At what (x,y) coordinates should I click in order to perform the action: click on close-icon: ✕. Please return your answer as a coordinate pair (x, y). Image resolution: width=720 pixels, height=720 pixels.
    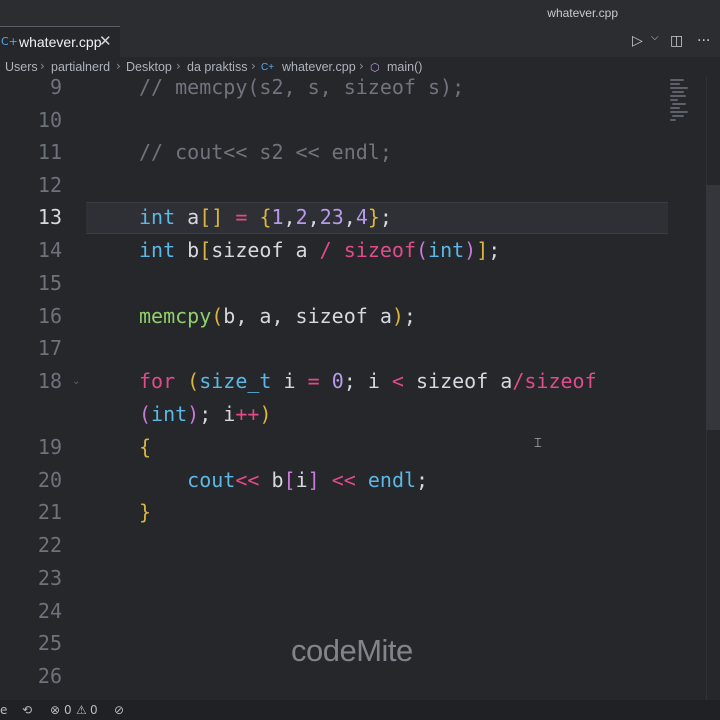
    Looking at the image, I should click on (105, 41).